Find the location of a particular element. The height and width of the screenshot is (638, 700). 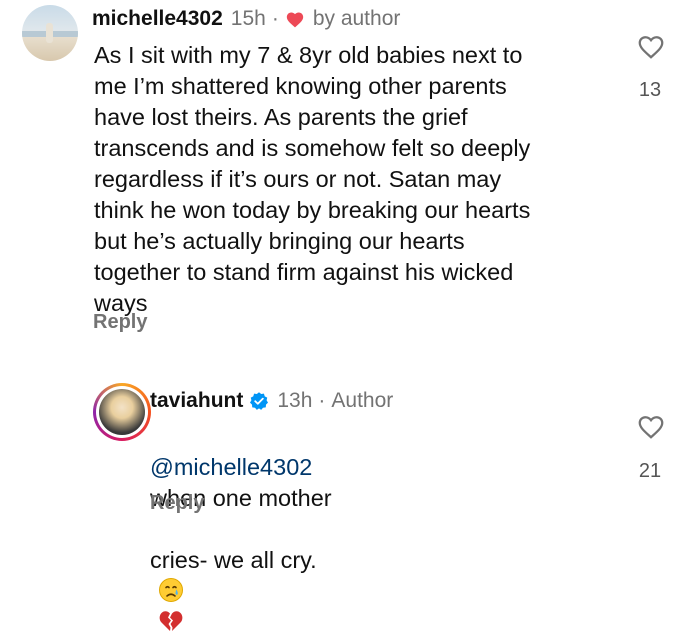

username: michelle4302 is located at coordinates (157, 19).